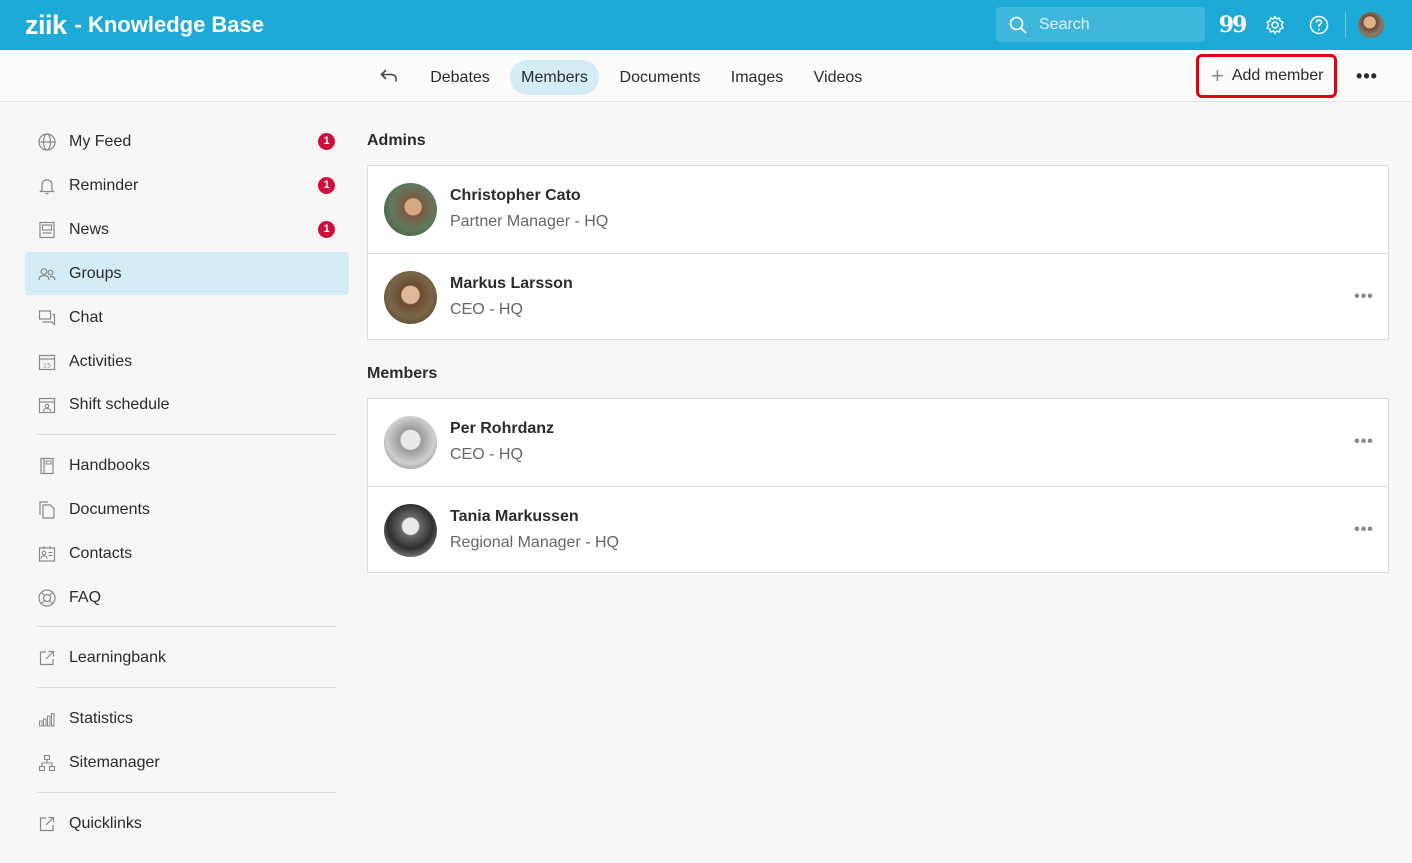 This screenshot has width=1412, height=863. What do you see at coordinates (100, 141) in the screenshot?
I see `sidebar-item-label: My Feed` at bounding box center [100, 141].